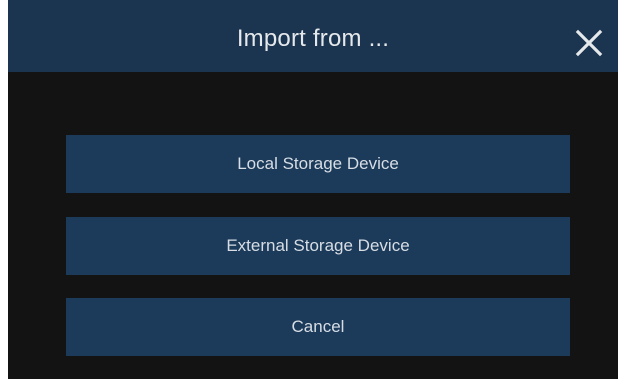 The height and width of the screenshot is (381, 618). Describe the element at coordinates (318, 246) in the screenshot. I see `external-storage-device-button: External Storage Device` at that location.